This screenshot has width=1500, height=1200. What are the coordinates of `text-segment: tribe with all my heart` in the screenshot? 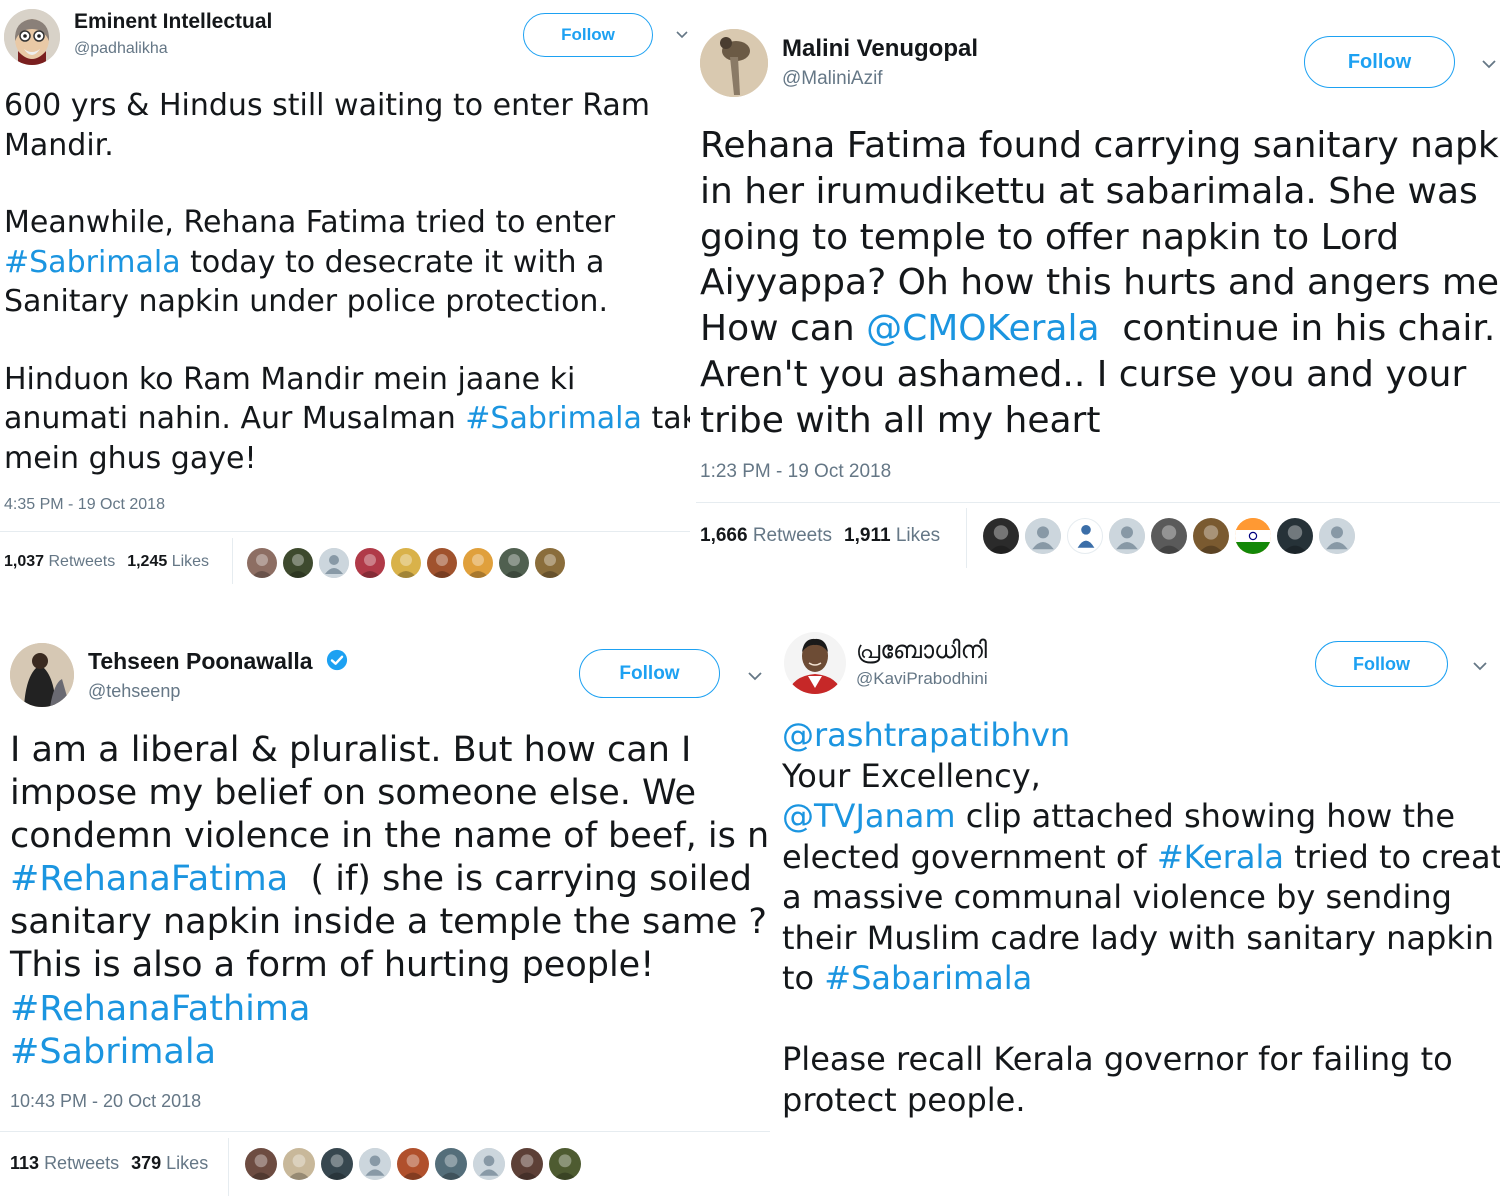 It's located at (900, 420).